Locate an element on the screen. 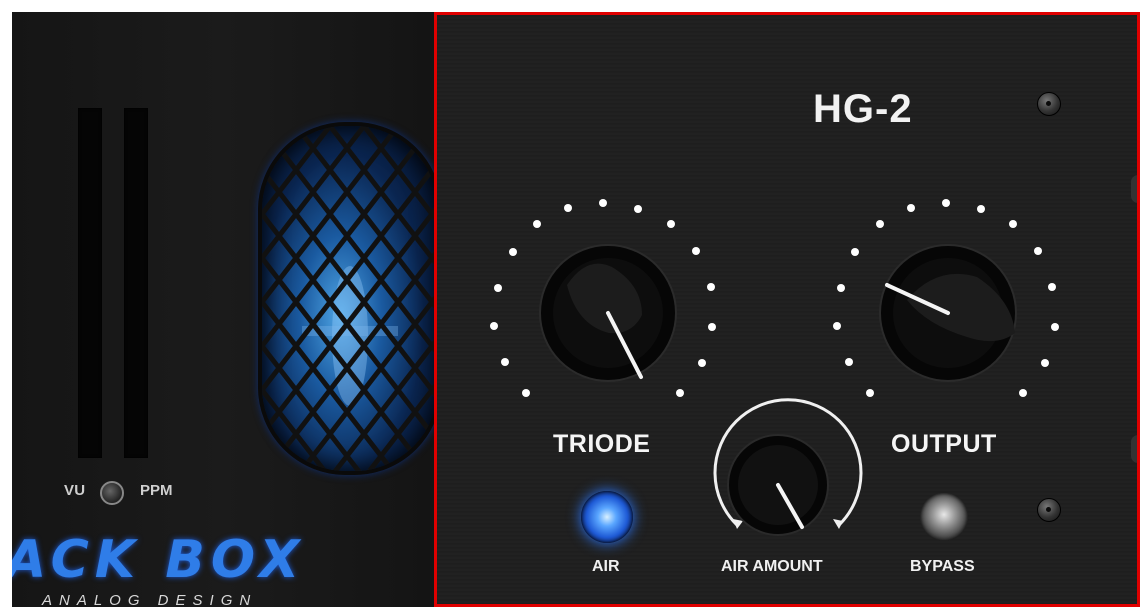  vacuum-tube-window is located at coordinates (346, 298).